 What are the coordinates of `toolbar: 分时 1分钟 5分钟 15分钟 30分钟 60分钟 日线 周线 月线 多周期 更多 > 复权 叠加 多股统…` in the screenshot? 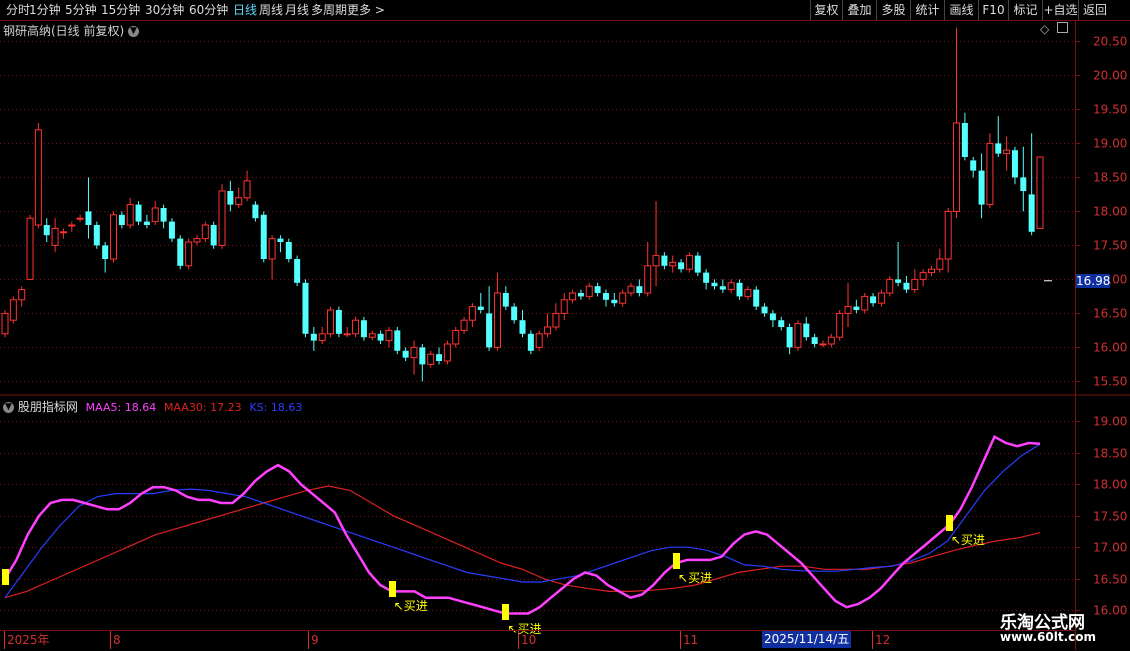 It's located at (565, 10).